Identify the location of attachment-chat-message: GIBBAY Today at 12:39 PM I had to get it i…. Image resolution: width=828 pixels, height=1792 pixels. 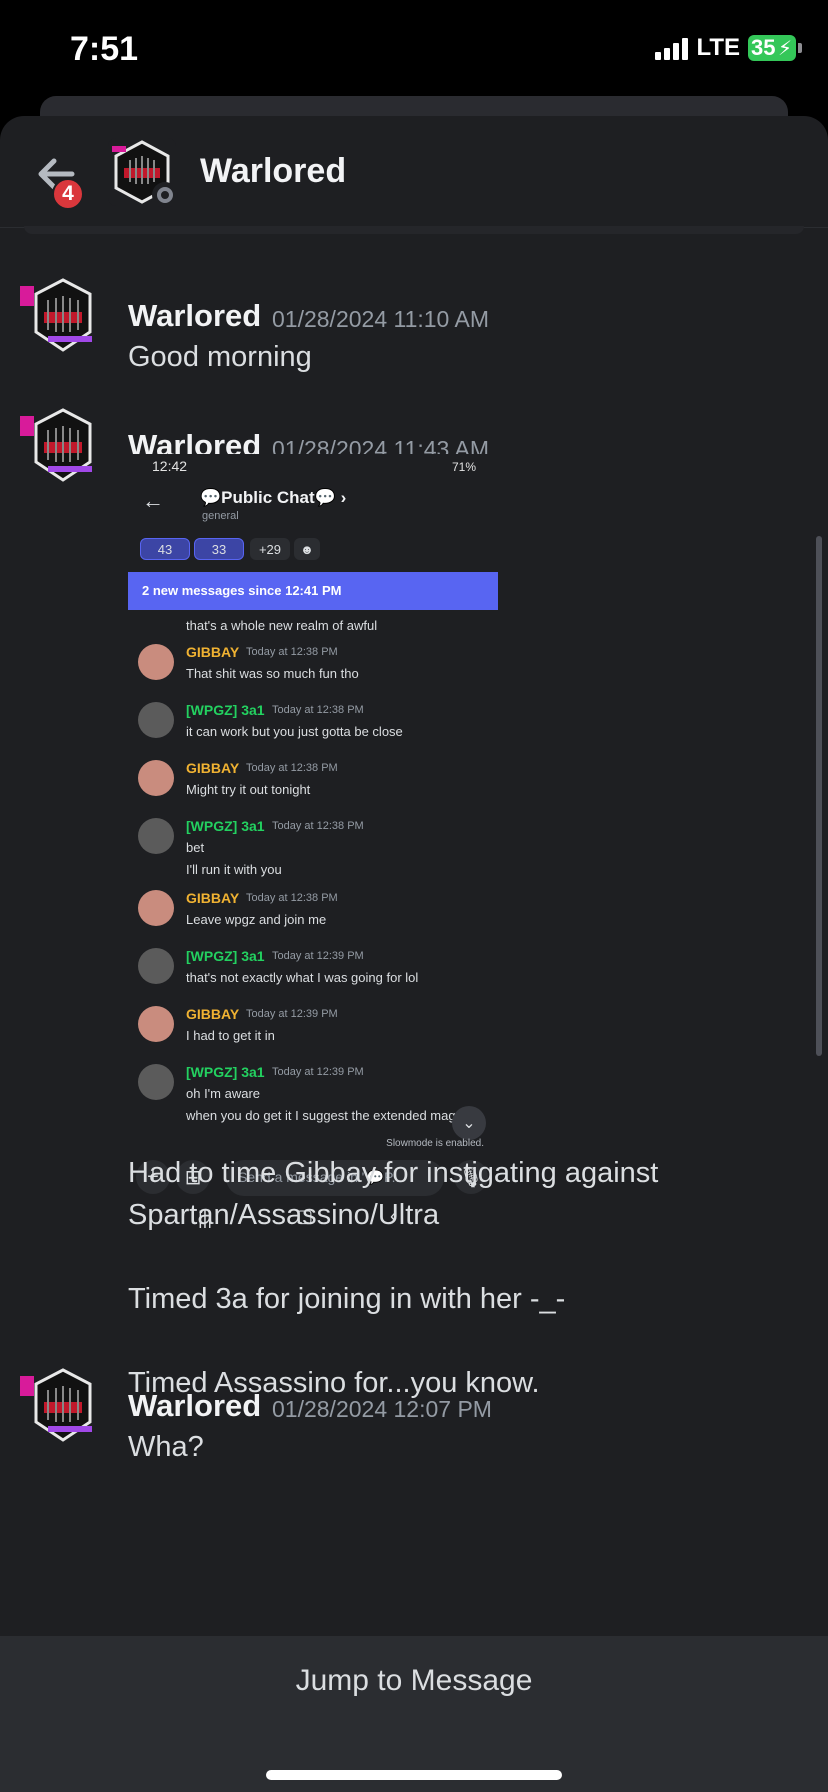
(313, 1033).